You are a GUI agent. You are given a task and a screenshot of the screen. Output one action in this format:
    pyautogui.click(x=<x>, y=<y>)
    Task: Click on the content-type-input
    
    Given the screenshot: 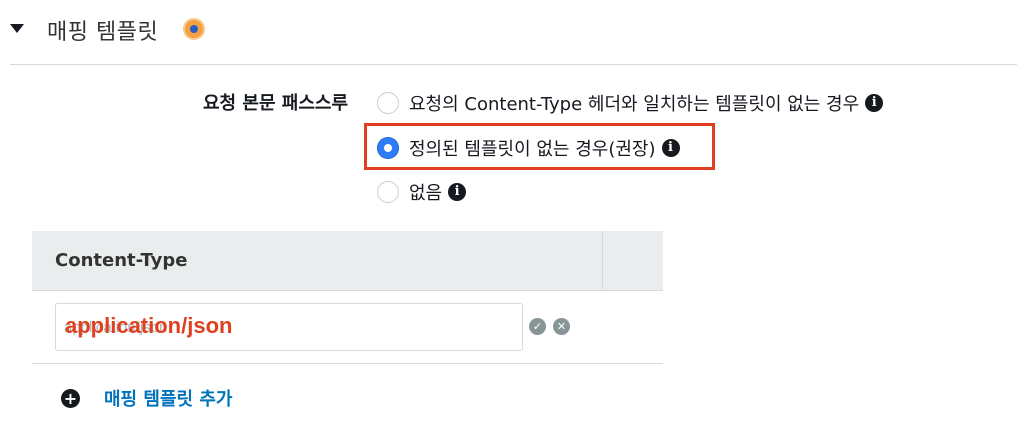 What is the action you would take?
    pyautogui.click(x=289, y=327)
    